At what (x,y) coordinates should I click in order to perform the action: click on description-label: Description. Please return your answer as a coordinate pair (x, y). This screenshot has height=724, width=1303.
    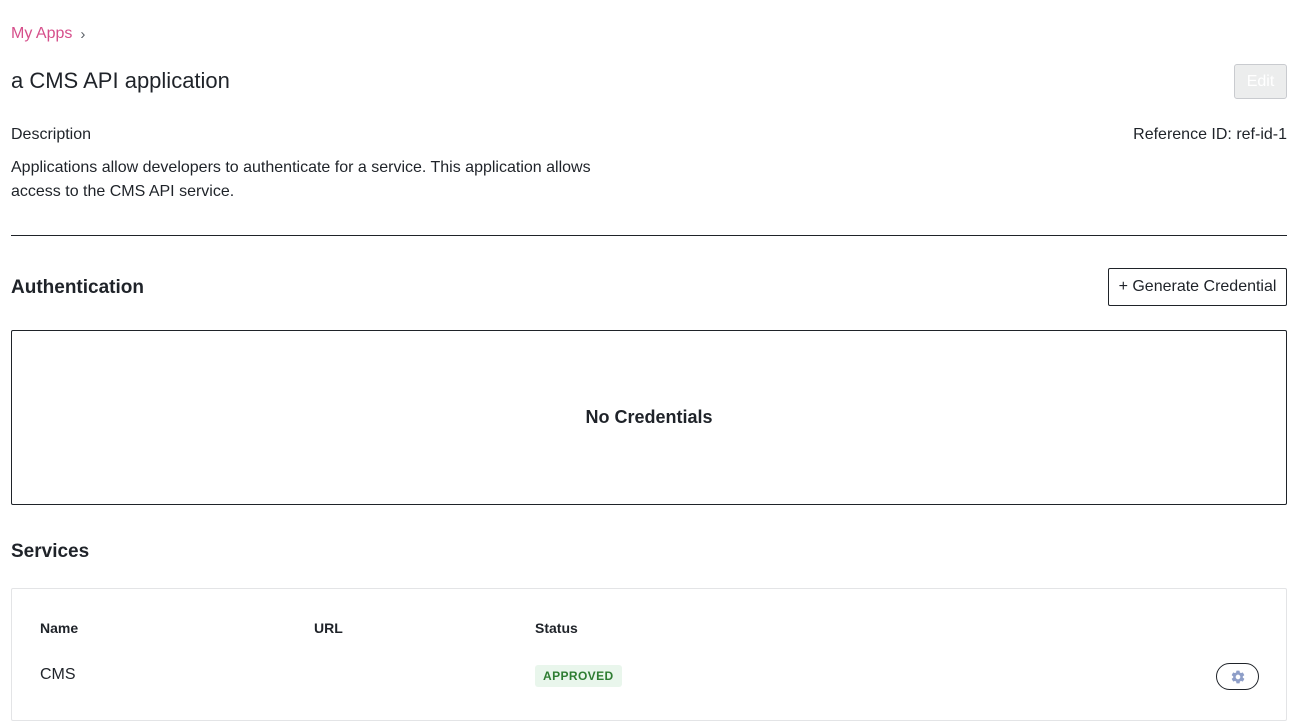
    Looking at the image, I should click on (51, 134).